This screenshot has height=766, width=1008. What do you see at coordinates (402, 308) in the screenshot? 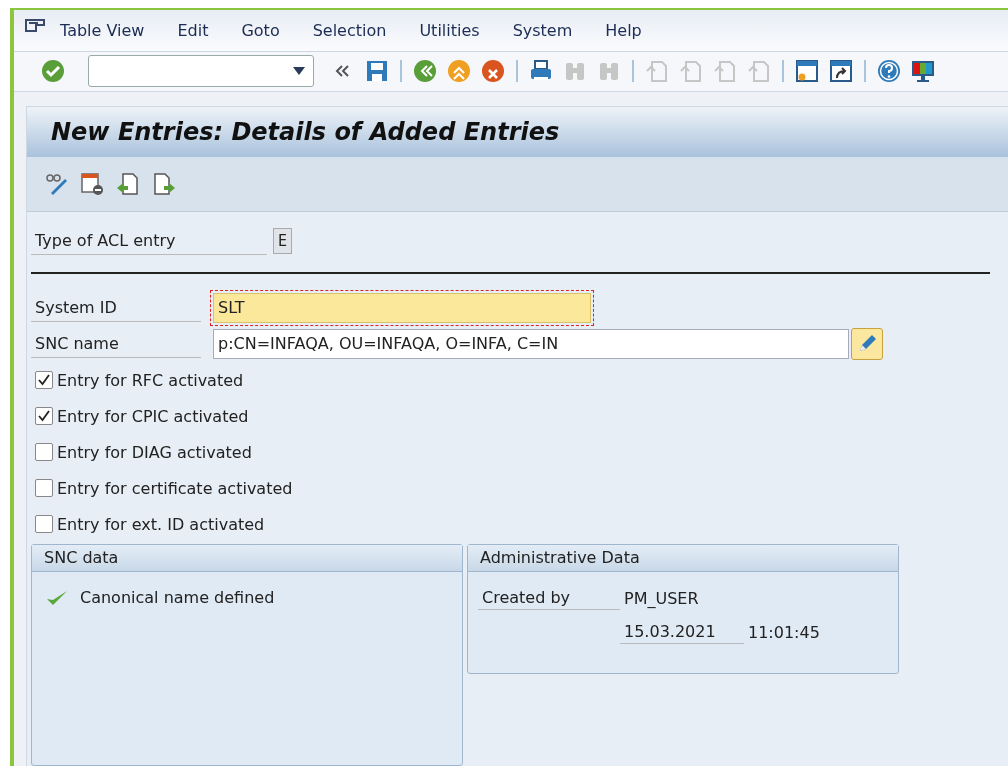
I see `input-field: SLT` at bounding box center [402, 308].